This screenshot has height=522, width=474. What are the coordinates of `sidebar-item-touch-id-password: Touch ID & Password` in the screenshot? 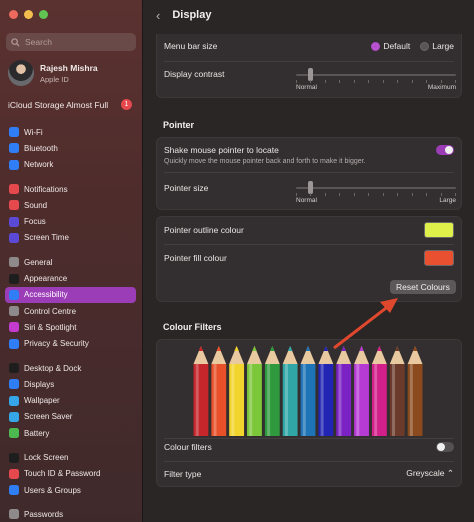 It's located at (70, 474).